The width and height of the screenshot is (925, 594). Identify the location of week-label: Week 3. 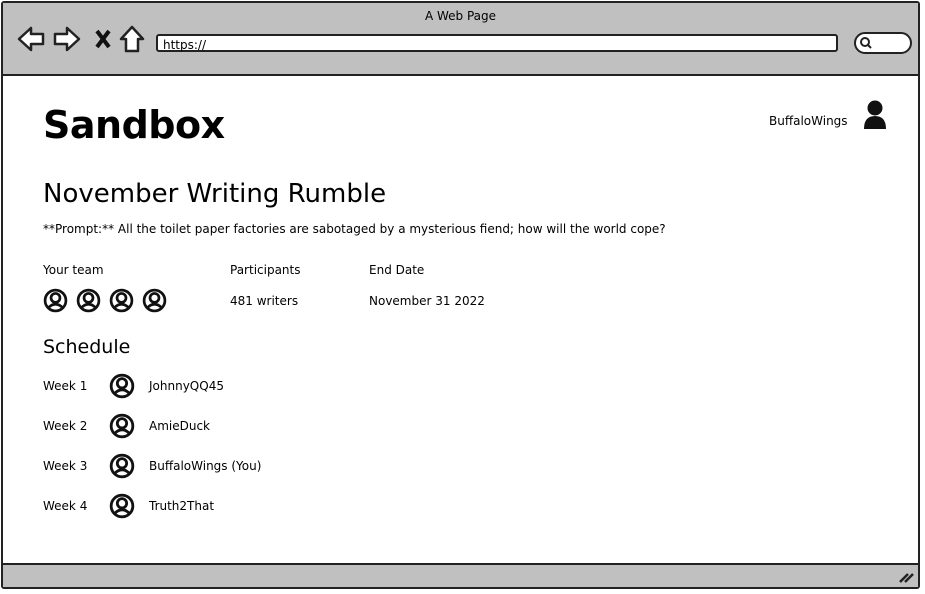
(65, 466).